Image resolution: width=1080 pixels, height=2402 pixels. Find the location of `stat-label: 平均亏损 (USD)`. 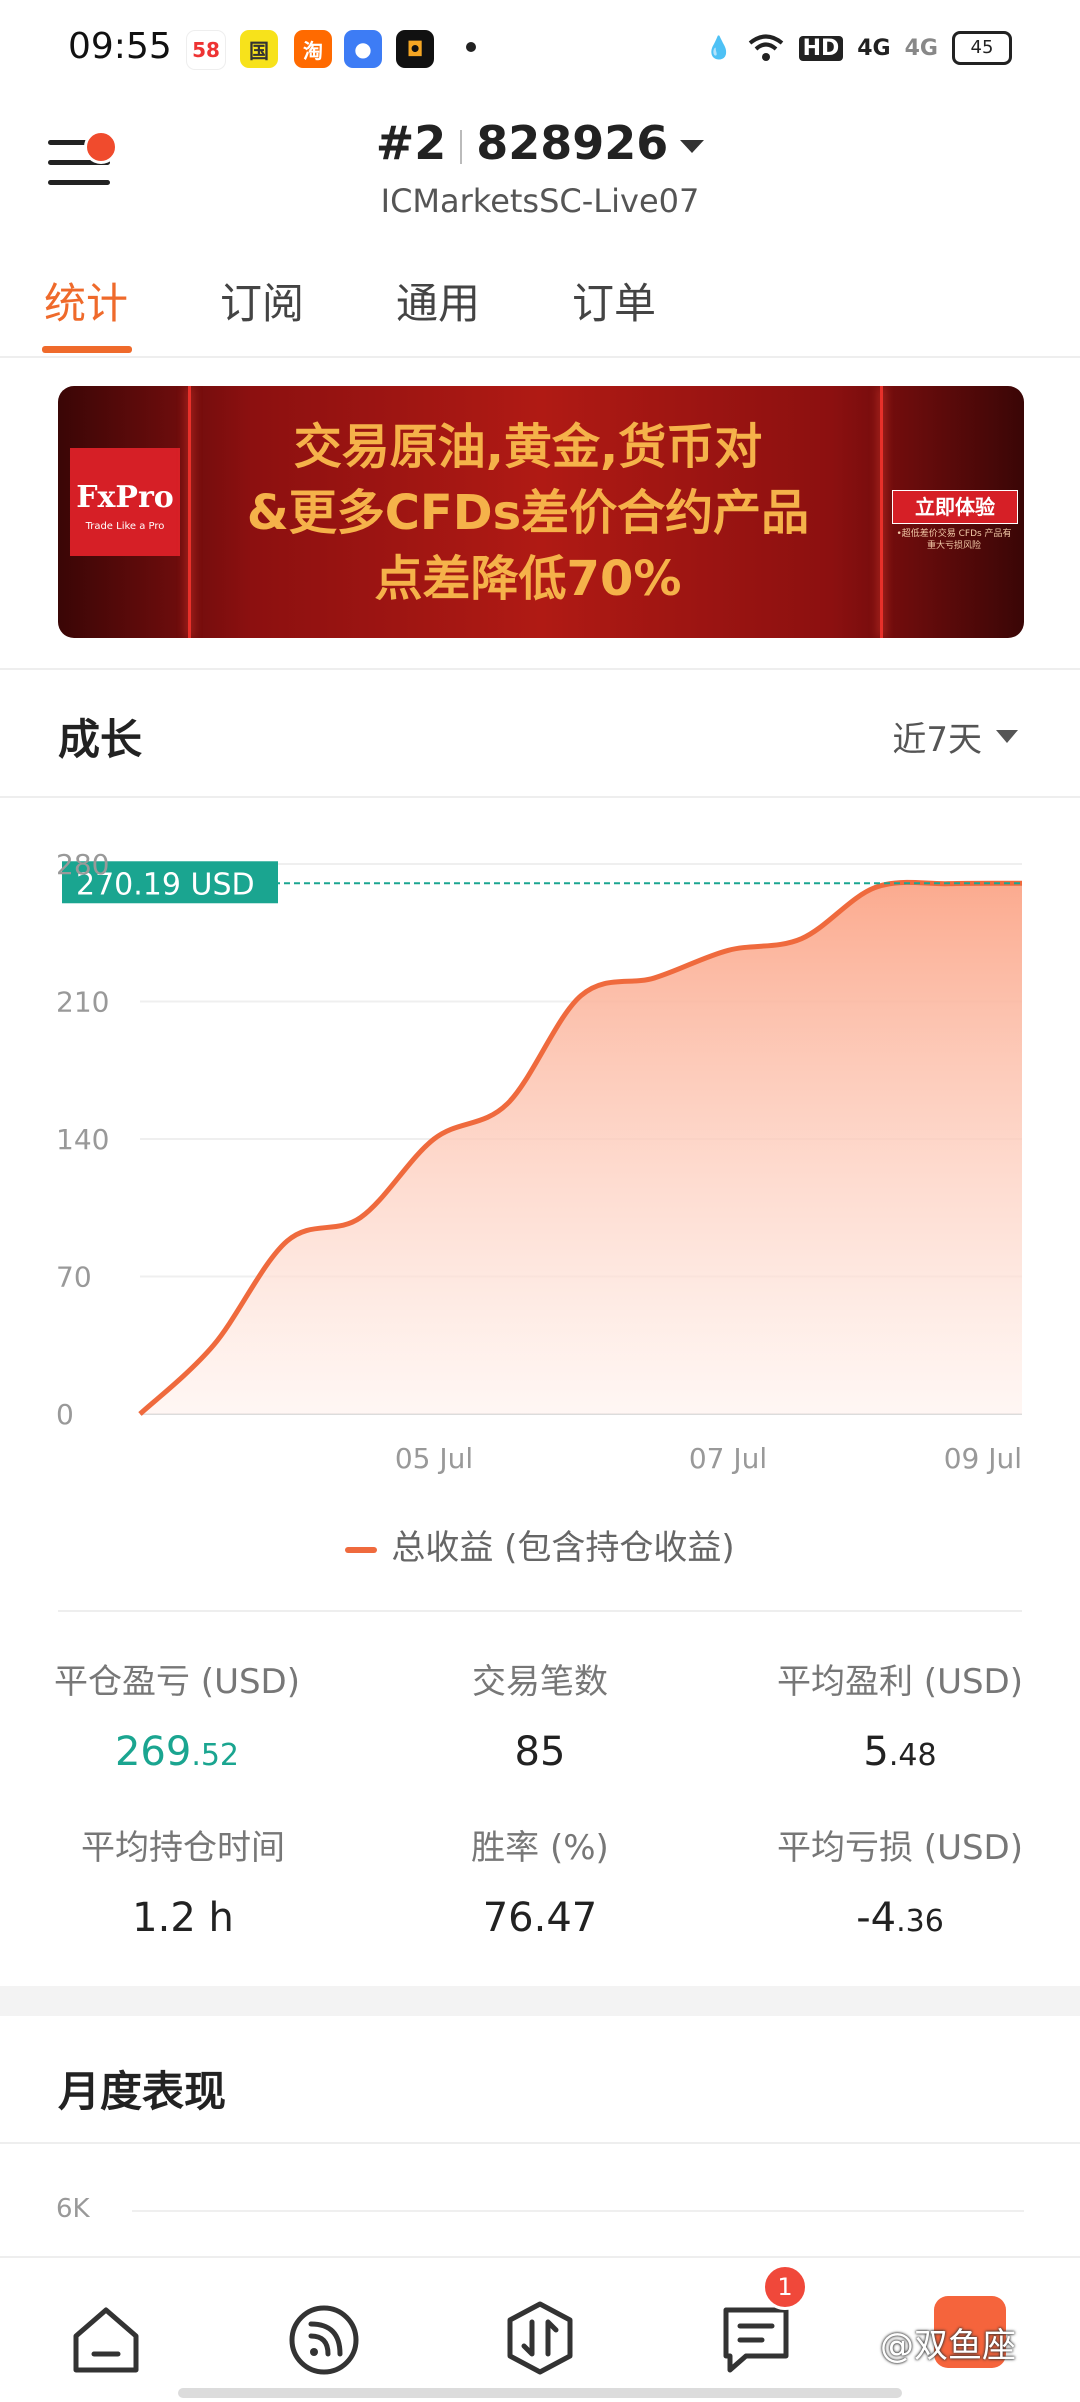

stat-label: 平均亏损 (USD) is located at coordinates (900, 1848).